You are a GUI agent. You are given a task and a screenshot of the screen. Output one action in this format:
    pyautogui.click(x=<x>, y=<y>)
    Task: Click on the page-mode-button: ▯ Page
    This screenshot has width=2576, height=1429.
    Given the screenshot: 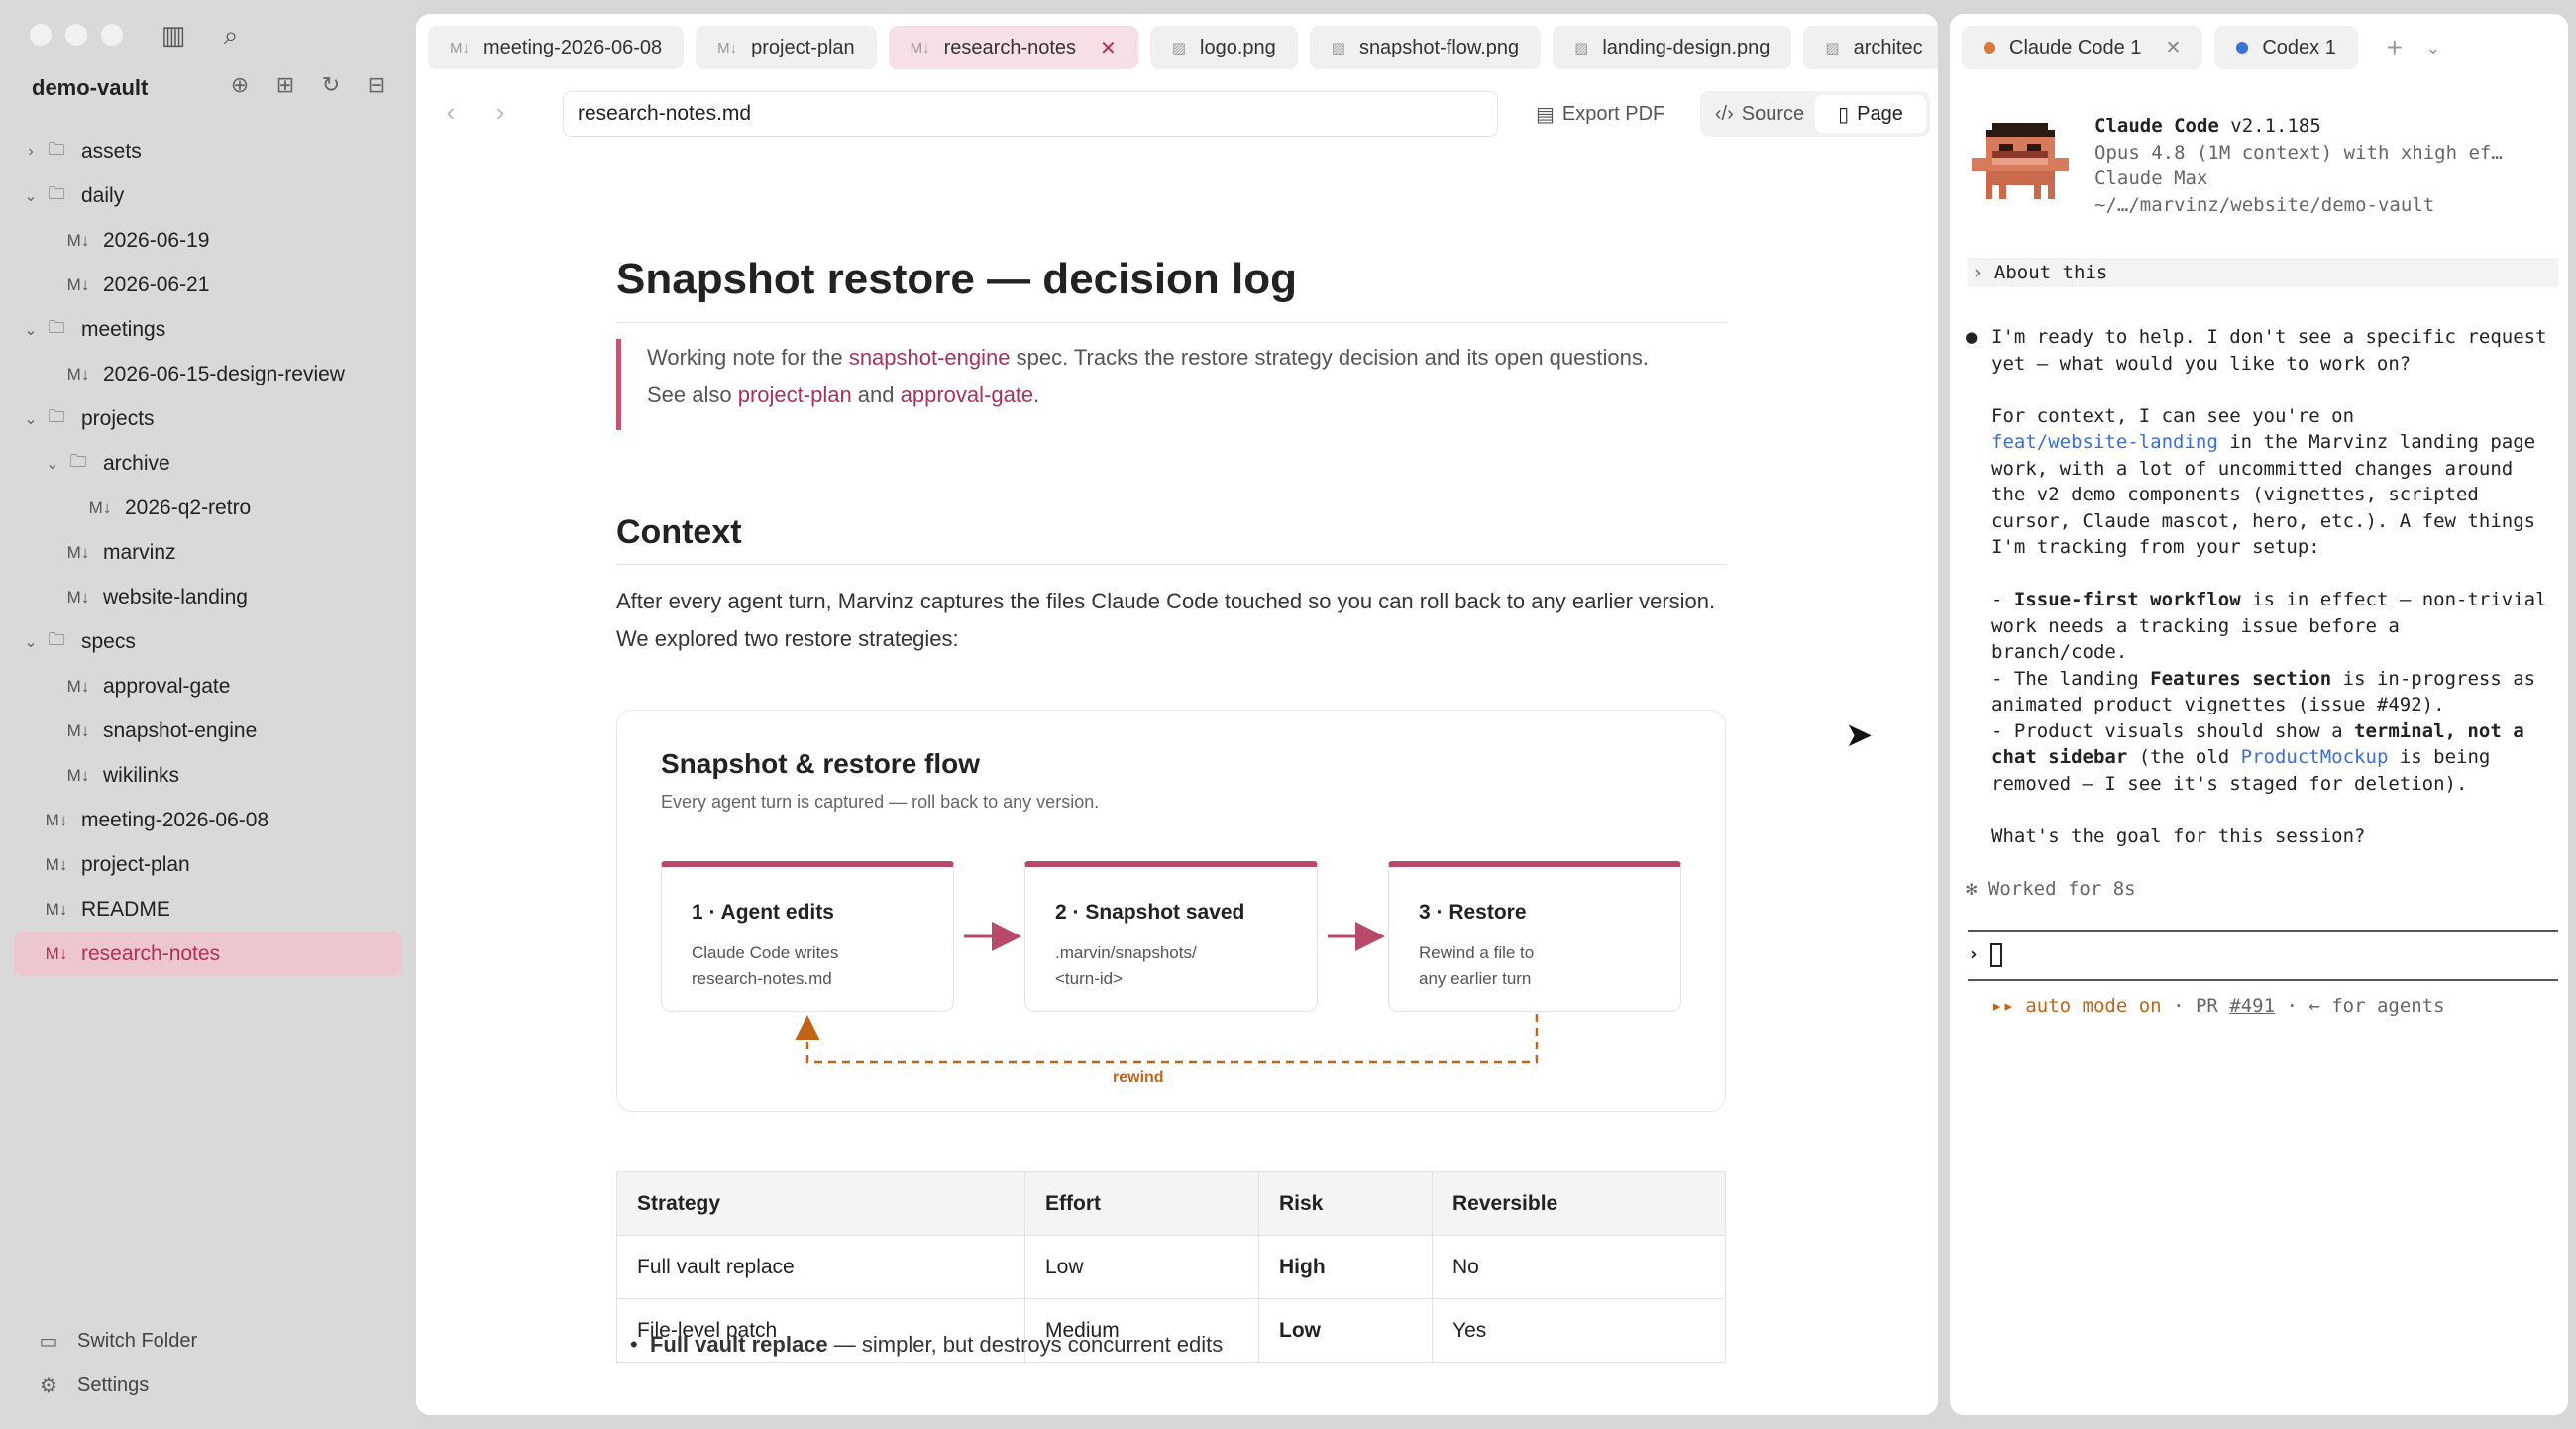 What is the action you would take?
    pyautogui.click(x=1870, y=114)
    